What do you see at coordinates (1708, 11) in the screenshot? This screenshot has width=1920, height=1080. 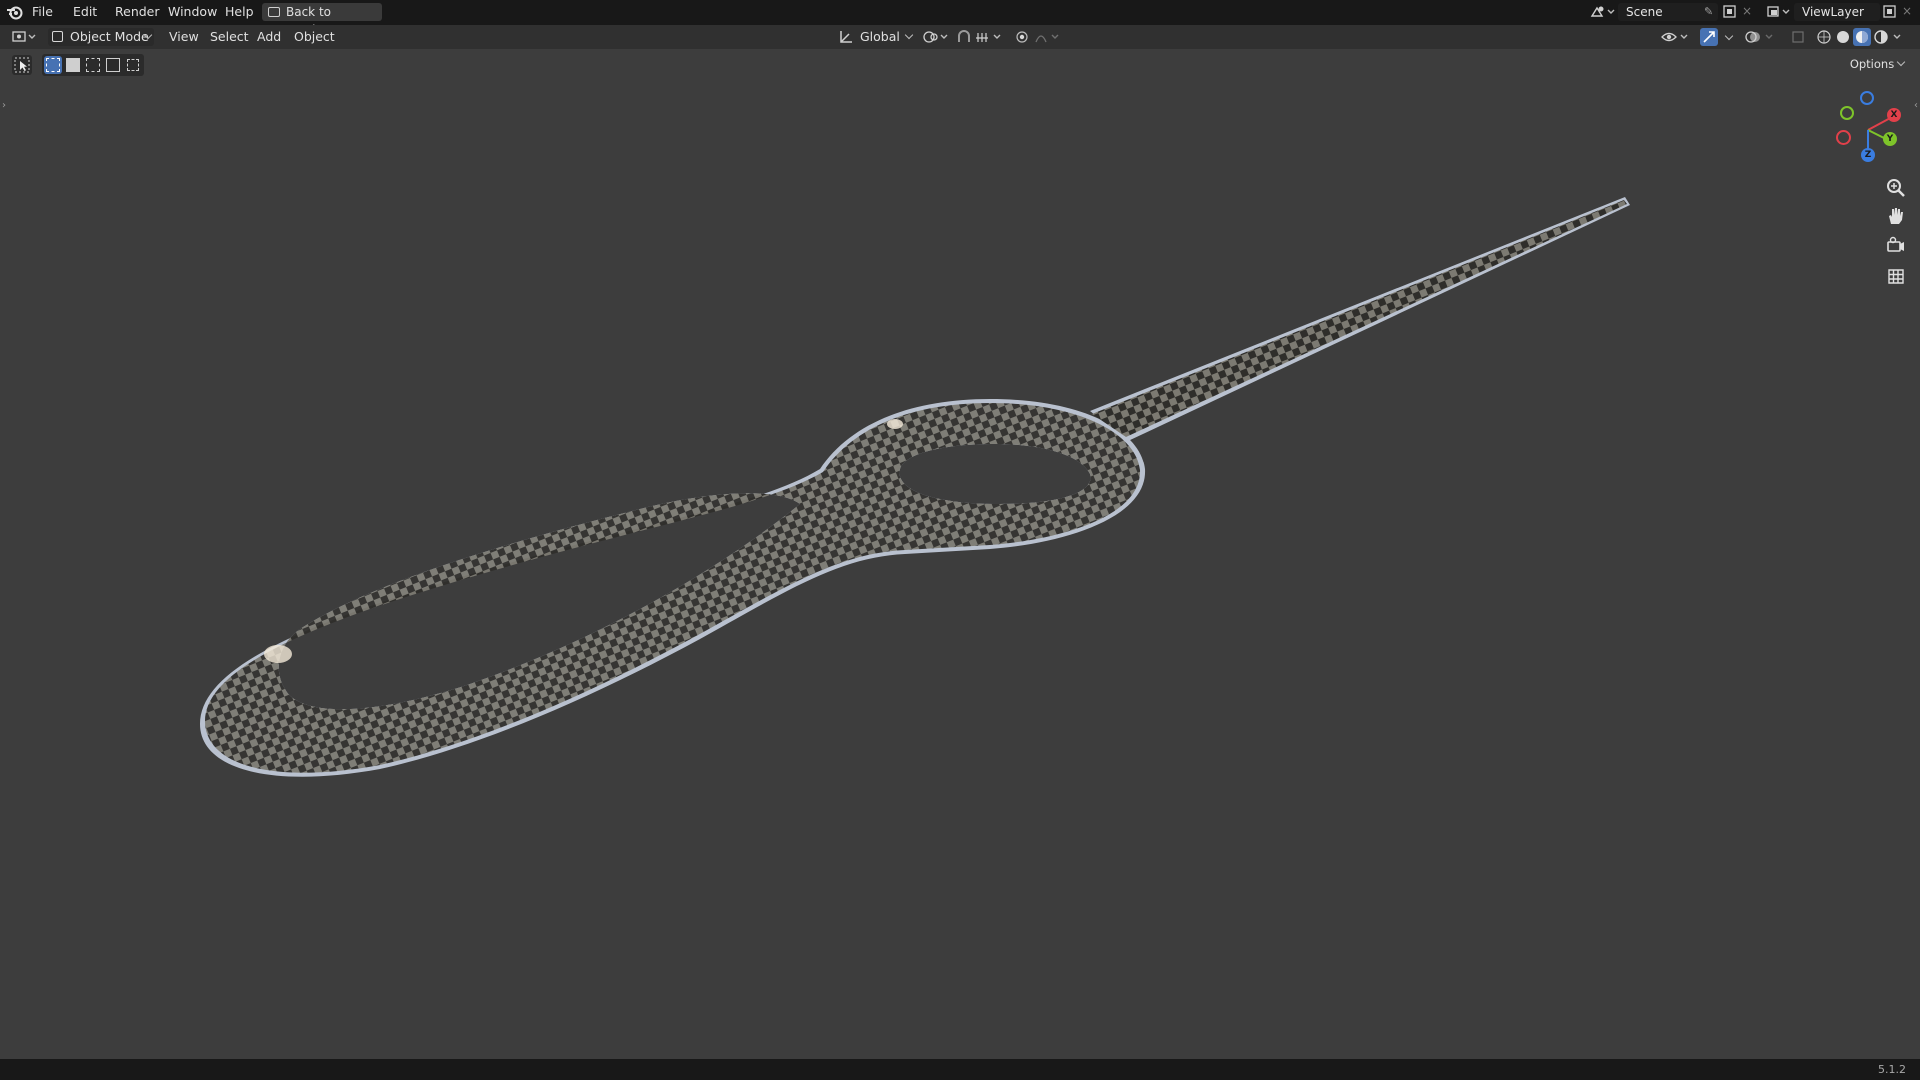 I see `pin-icon: ✎` at bounding box center [1708, 11].